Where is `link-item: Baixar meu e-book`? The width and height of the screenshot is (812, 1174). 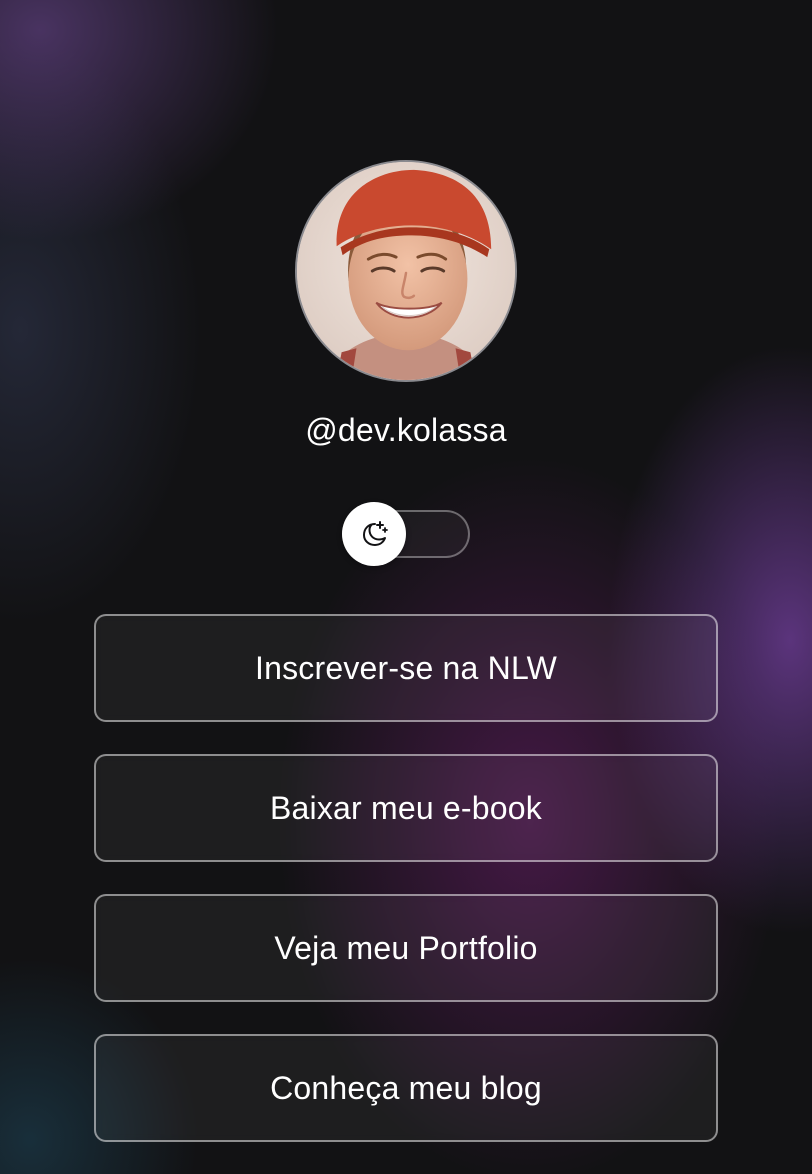 link-item: Baixar meu e-book is located at coordinates (406, 808).